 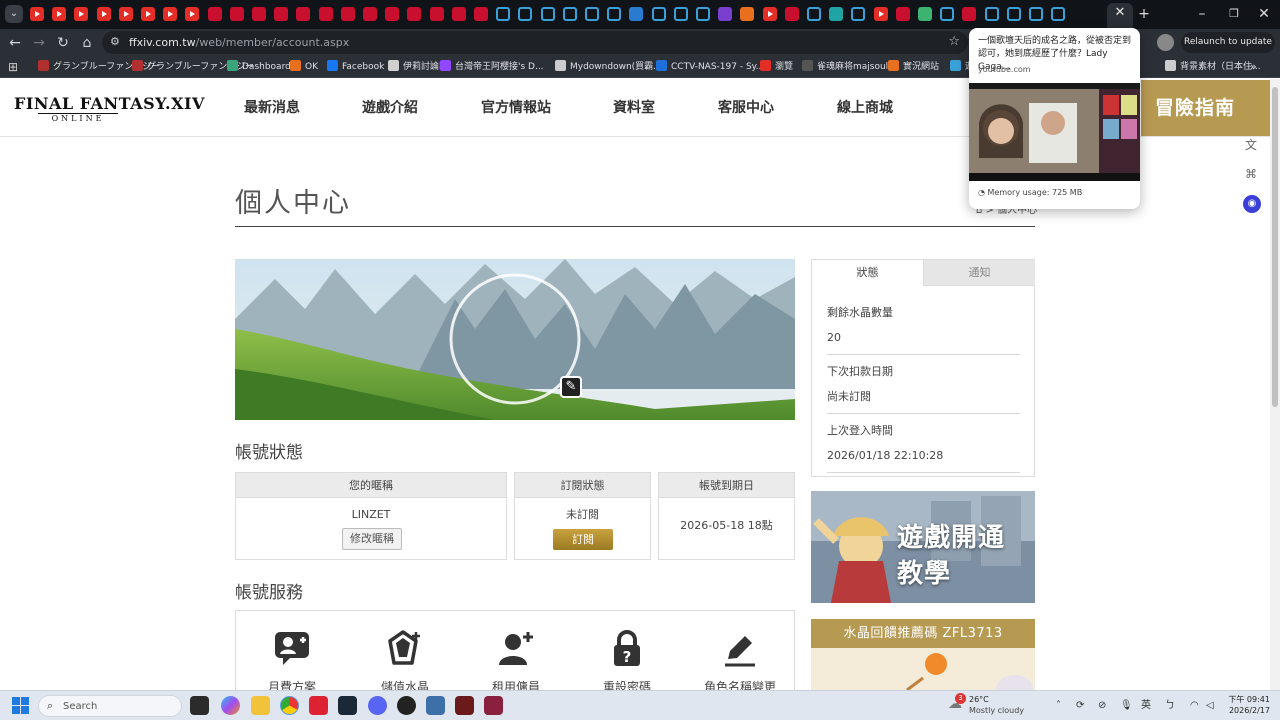 What do you see at coordinates (1080, 706) in the screenshot?
I see `sync-icon: ⟳` at bounding box center [1080, 706].